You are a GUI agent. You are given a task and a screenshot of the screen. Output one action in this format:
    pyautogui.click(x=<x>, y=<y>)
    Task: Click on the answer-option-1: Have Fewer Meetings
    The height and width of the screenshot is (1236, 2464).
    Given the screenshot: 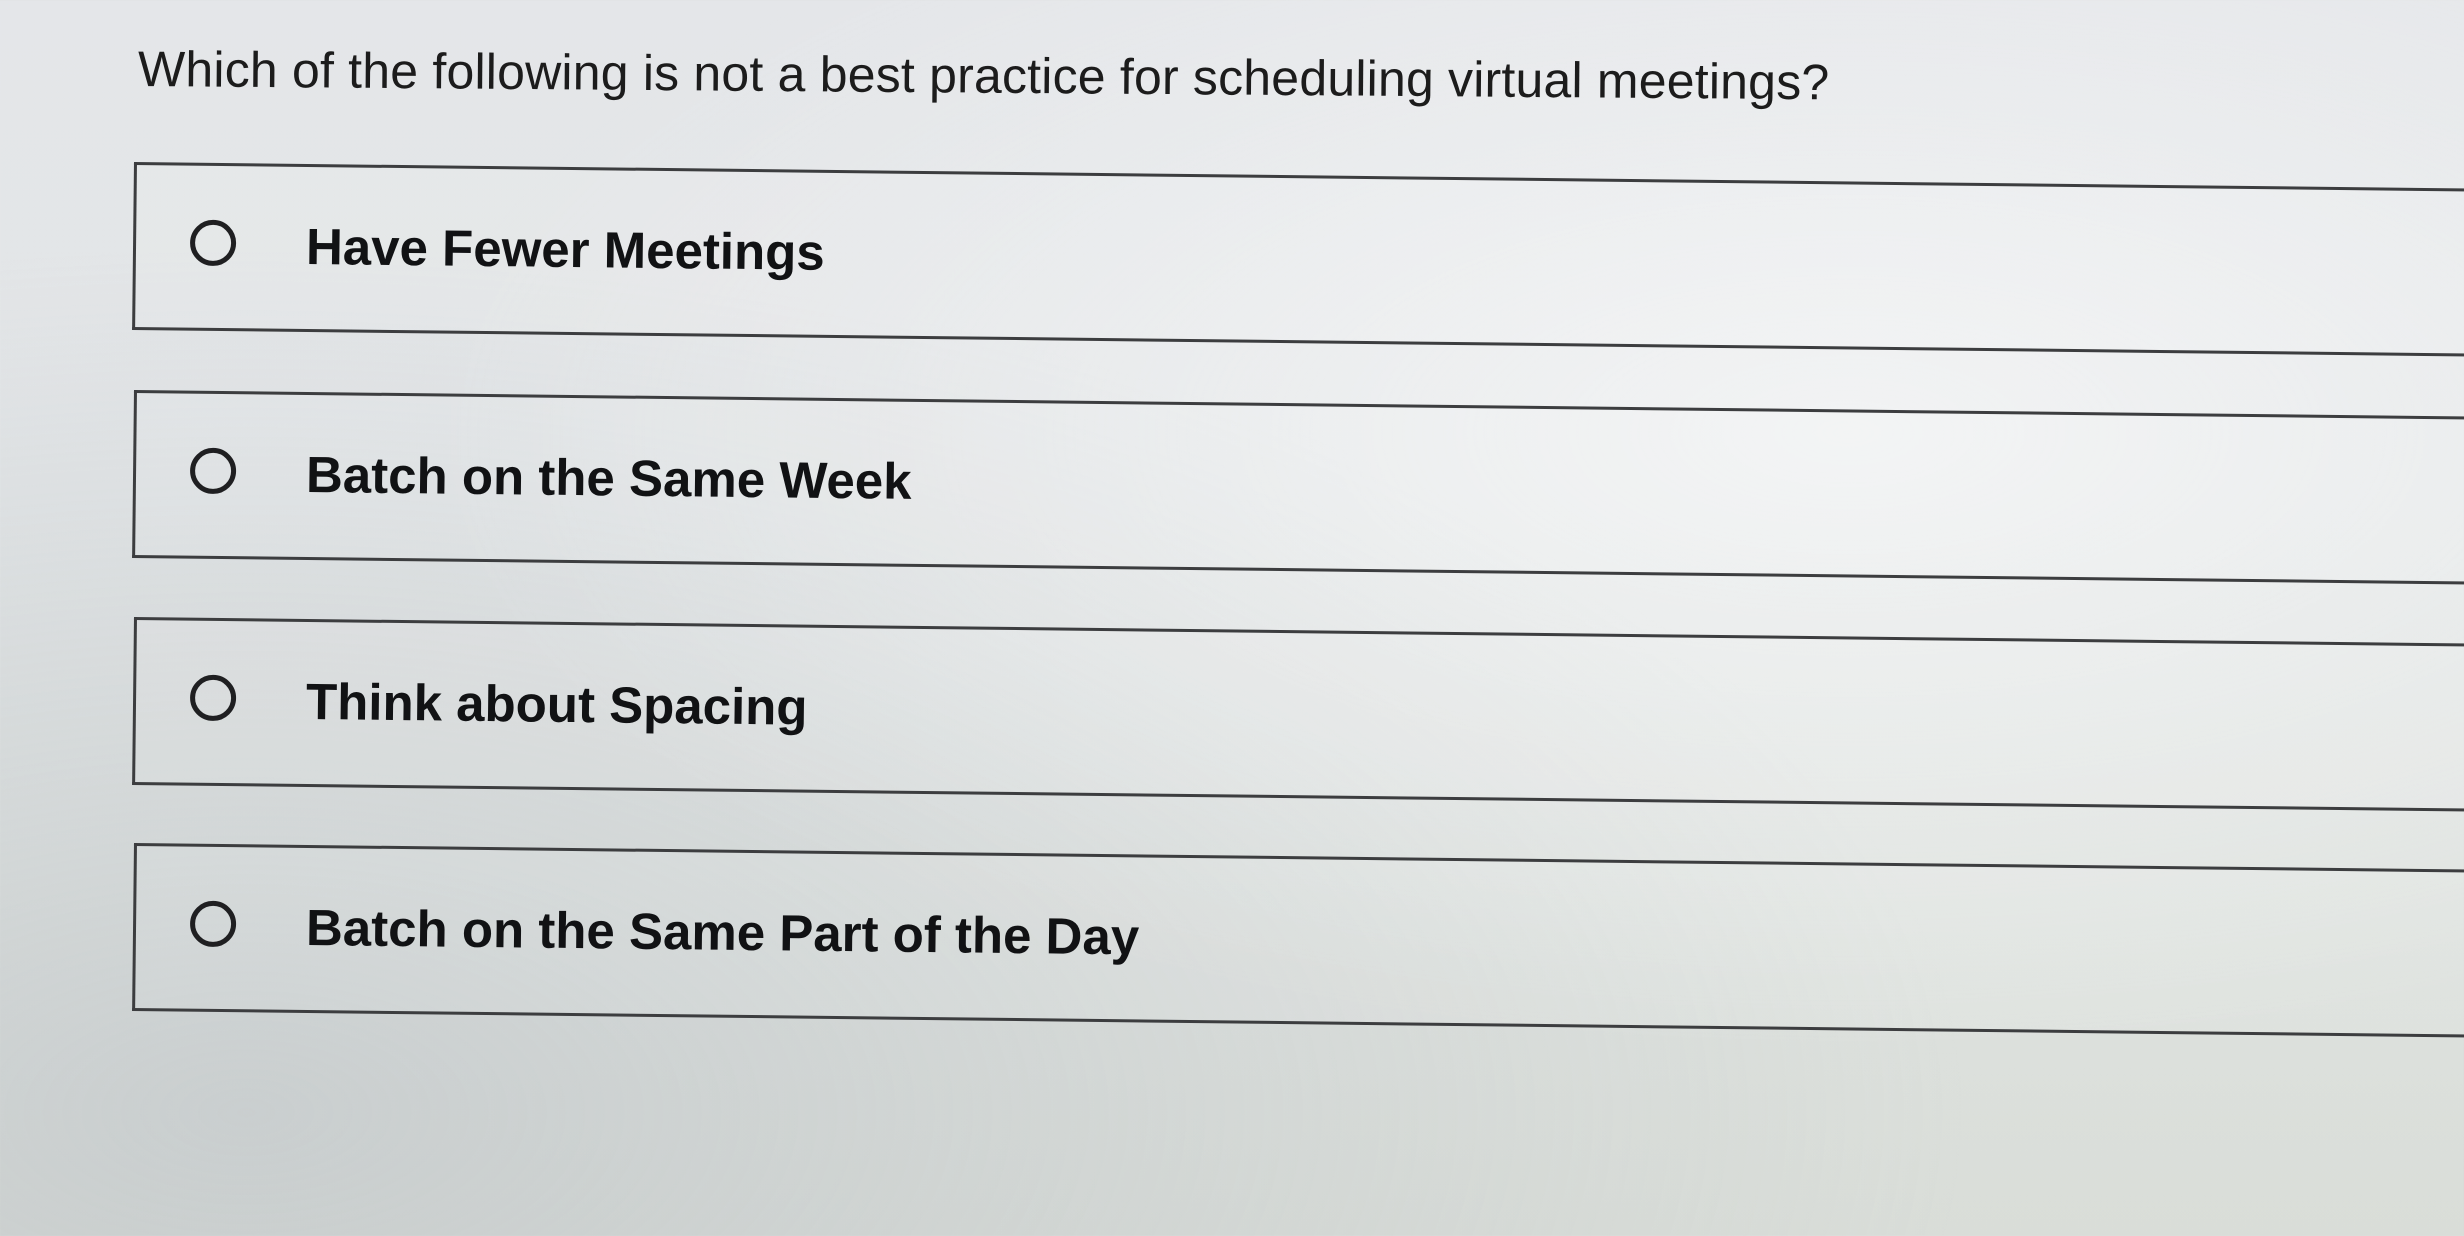 What is the action you would take?
    pyautogui.click(x=1298, y=259)
    